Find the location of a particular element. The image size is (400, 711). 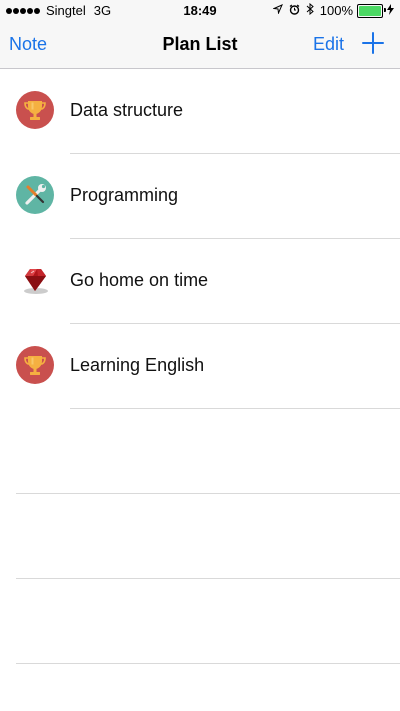

ruby-gem-icon is located at coordinates (35, 280).